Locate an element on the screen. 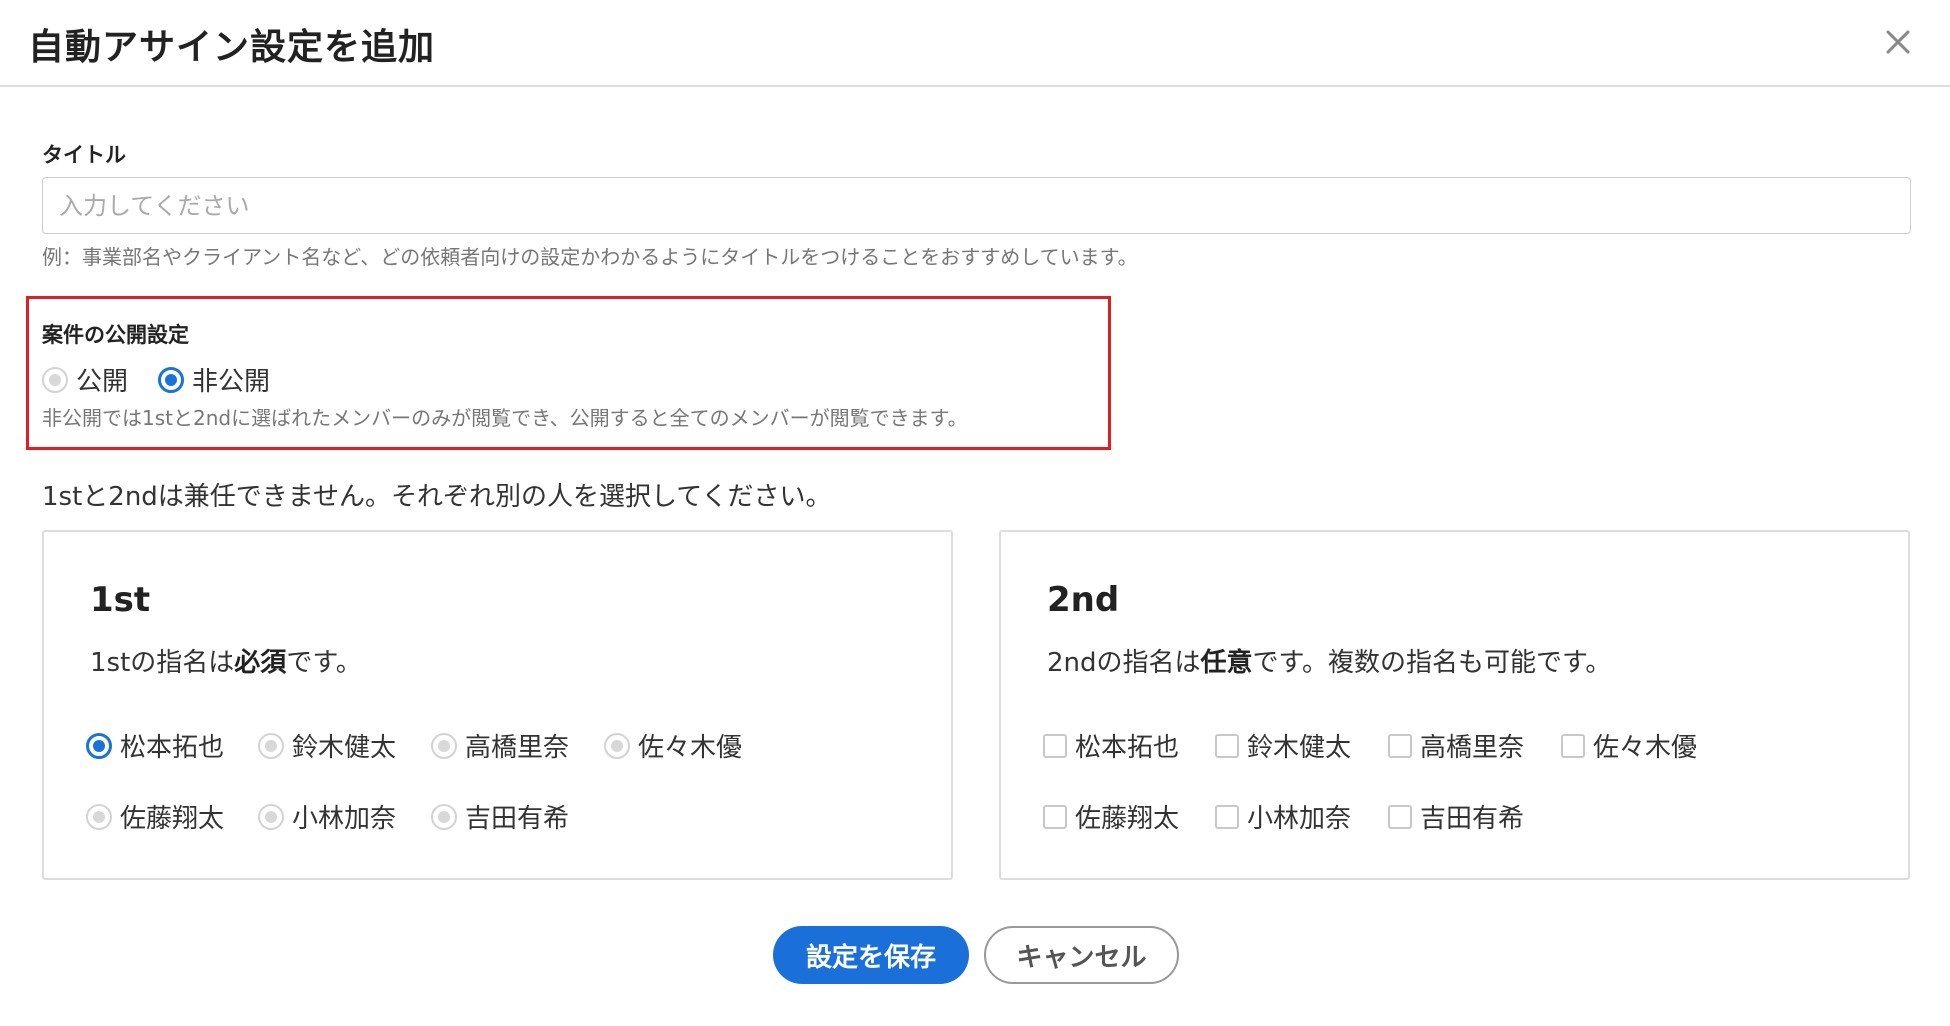 This screenshot has height=1026, width=1950. second-member-option: 佐々木優 is located at coordinates (1629, 745).